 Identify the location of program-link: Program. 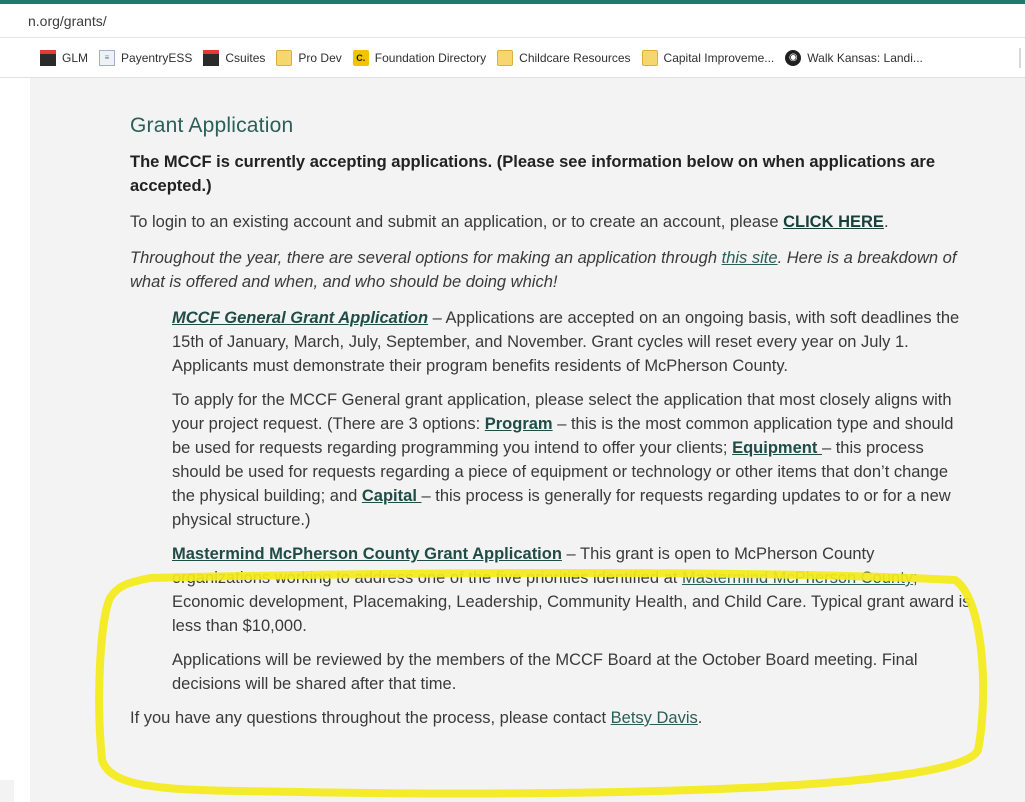
(519, 424).